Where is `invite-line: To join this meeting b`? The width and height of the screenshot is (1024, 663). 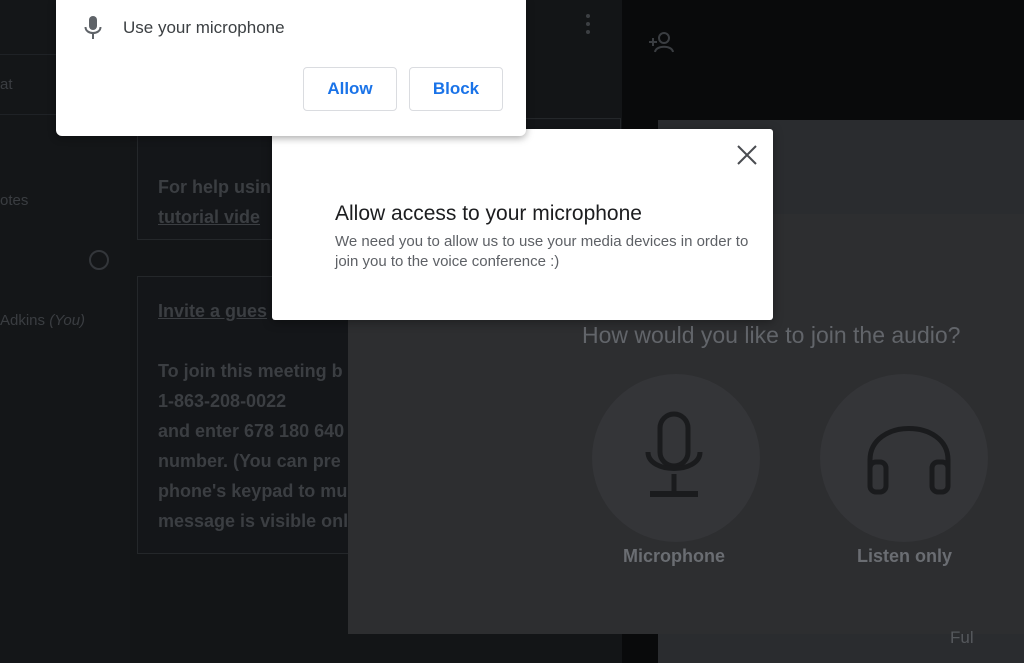
invite-line: To join this meeting b is located at coordinates (250, 371).